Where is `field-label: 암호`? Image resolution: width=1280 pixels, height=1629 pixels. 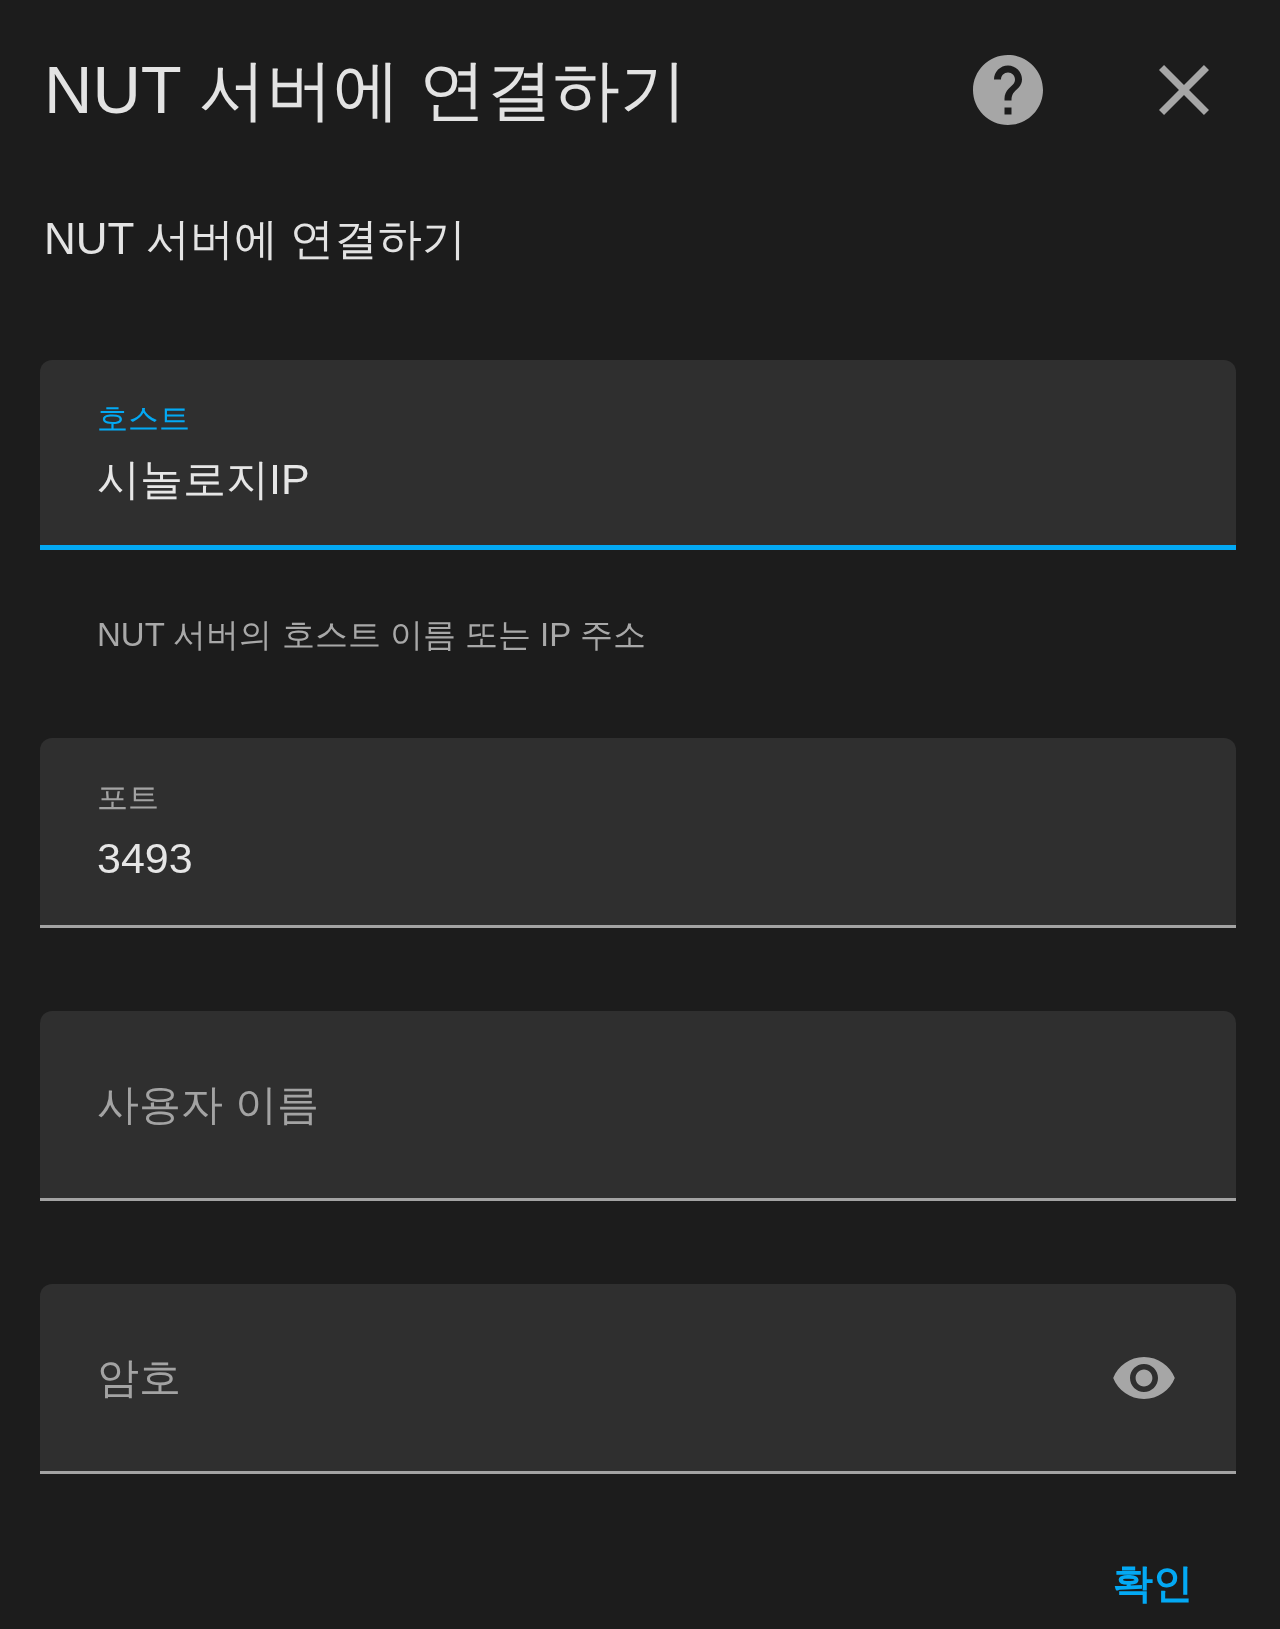 field-label: 암호 is located at coordinates (139, 1377).